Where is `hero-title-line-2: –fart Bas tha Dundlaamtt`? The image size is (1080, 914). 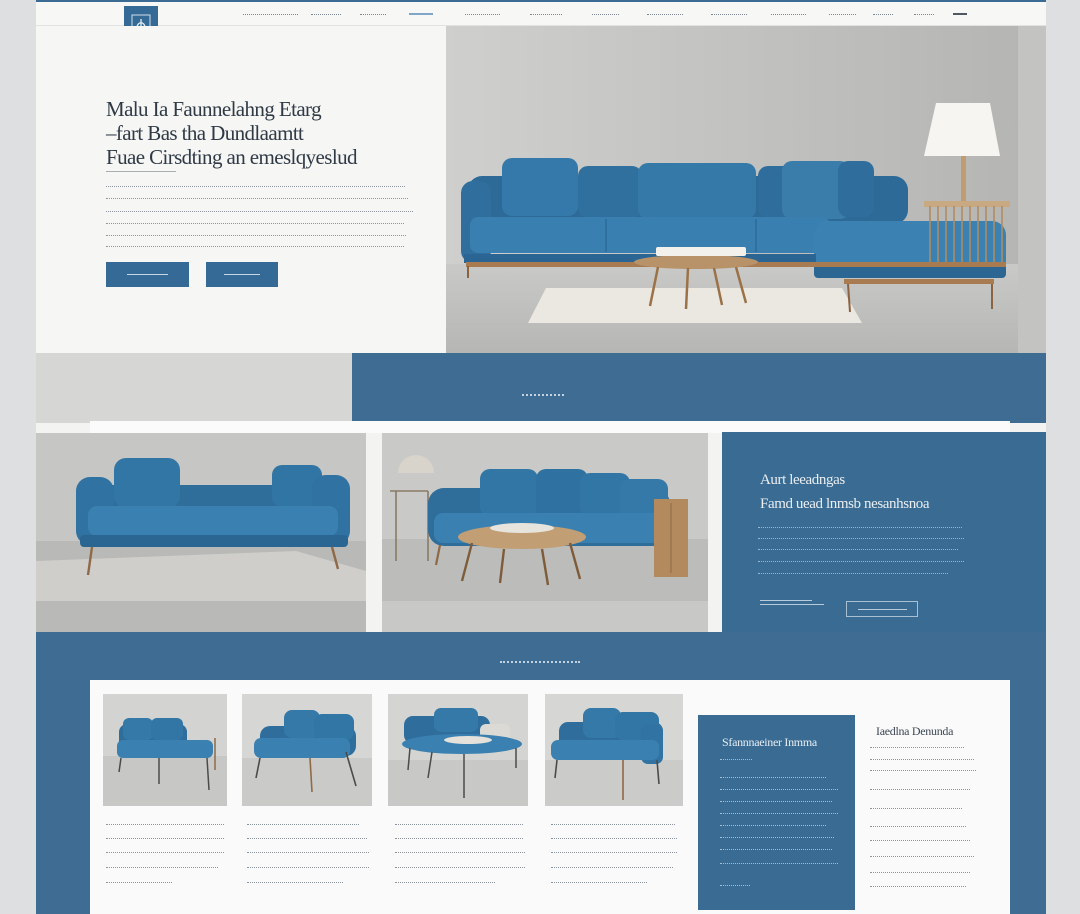
hero-title-line-2: –fart Bas tha Dundlaamtt is located at coordinates (205, 133).